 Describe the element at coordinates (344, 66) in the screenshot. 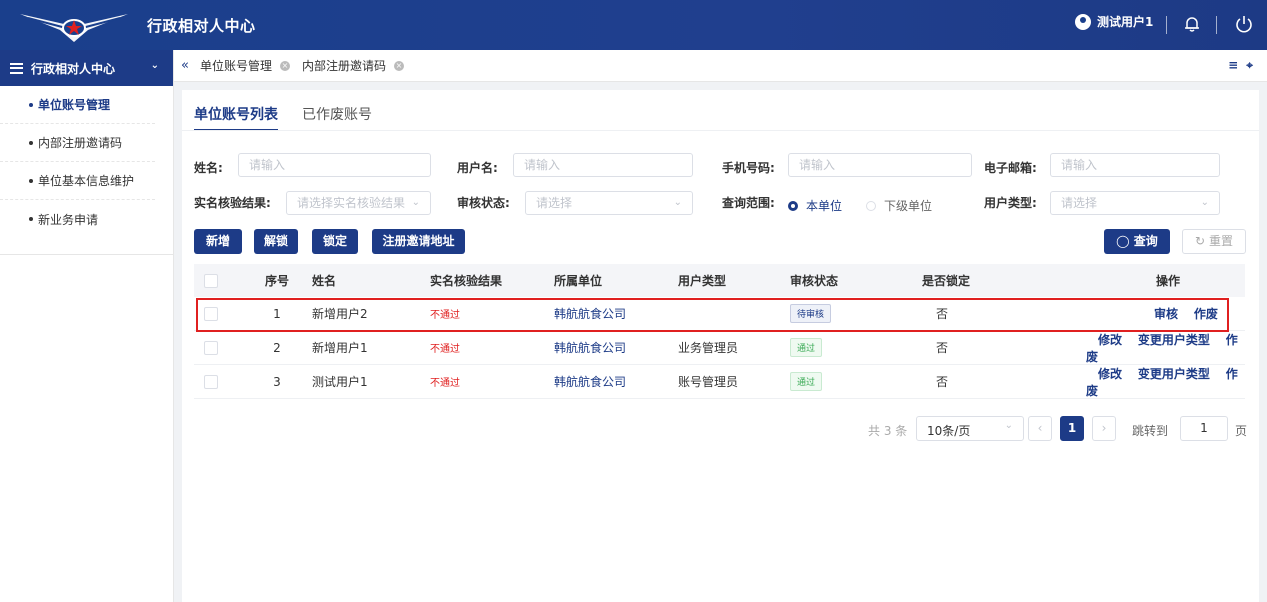

I see `tab-label: 内部注册邀请码` at that location.